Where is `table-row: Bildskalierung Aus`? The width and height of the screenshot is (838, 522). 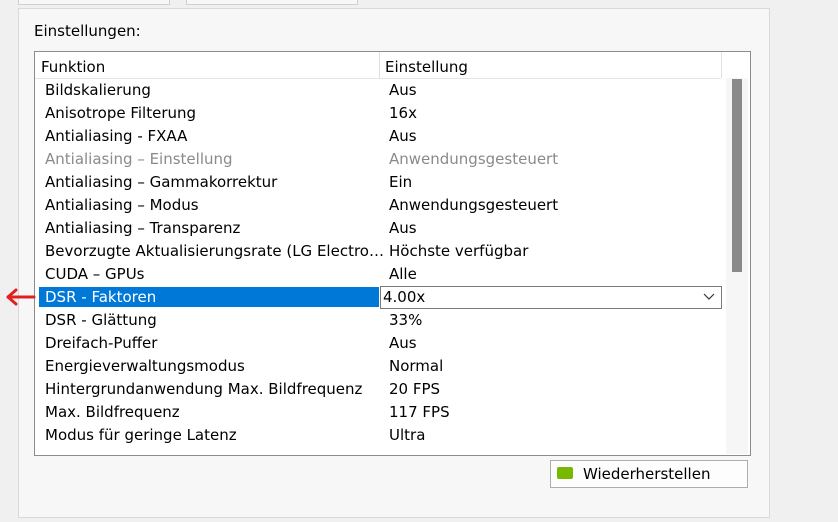
table-row: Bildskalierung Aus is located at coordinates (378, 90).